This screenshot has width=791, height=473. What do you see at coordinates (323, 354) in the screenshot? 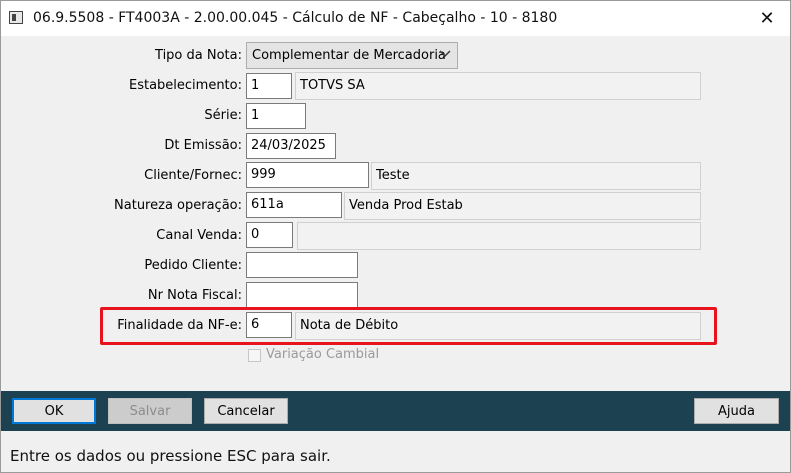
I see `variacao-cambial-label: Variação Cambial` at bounding box center [323, 354].